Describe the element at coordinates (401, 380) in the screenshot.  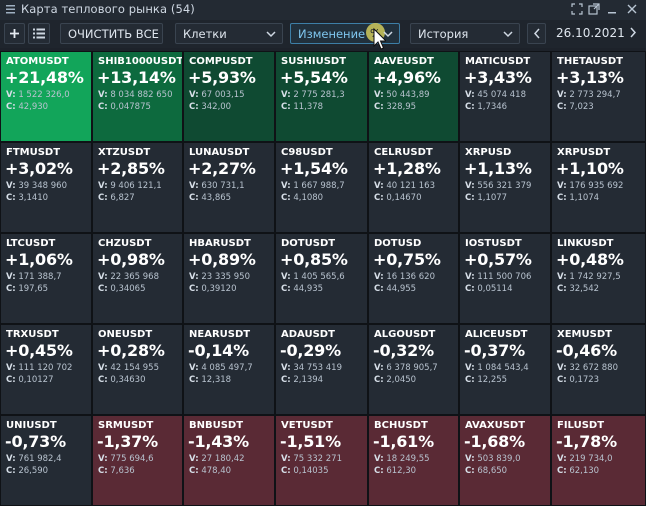
I see `close-value: 2,0450` at that location.